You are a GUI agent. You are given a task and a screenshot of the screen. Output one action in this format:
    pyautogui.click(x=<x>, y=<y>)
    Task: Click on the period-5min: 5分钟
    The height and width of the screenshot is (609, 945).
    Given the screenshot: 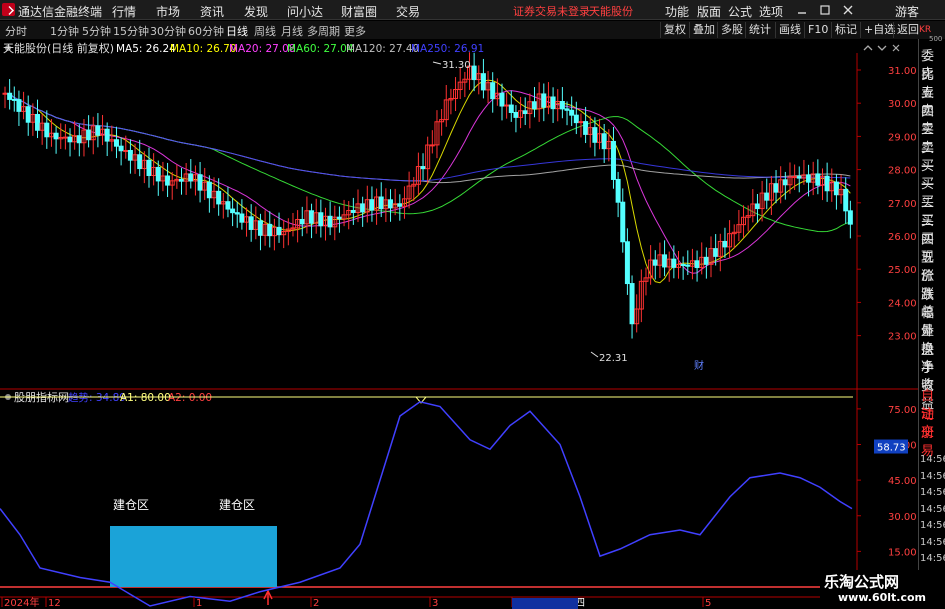 What is the action you would take?
    pyautogui.click(x=96, y=31)
    